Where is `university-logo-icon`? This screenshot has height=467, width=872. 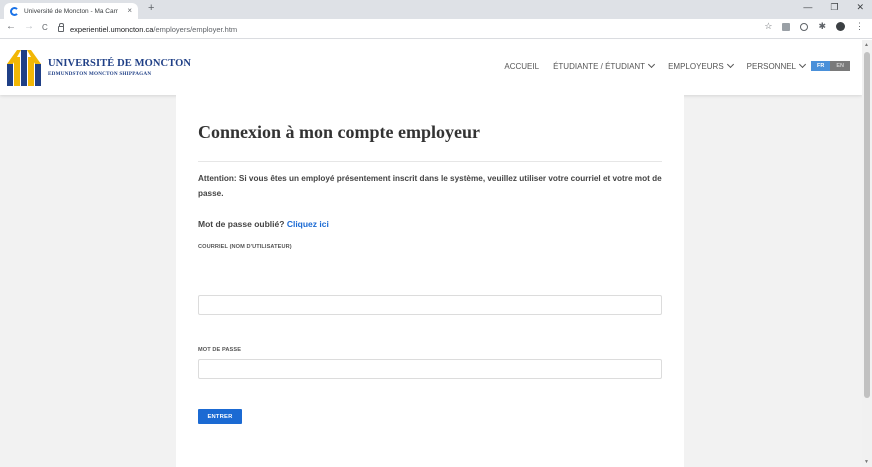
university-logo-icon is located at coordinates (24, 67).